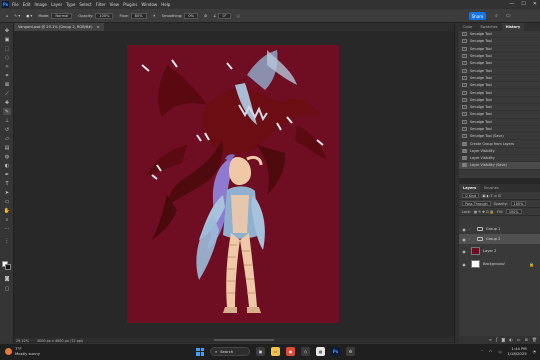  What do you see at coordinates (15, 4) in the screenshot?
I see `menu-file: File` at bounding box center [15, 4].